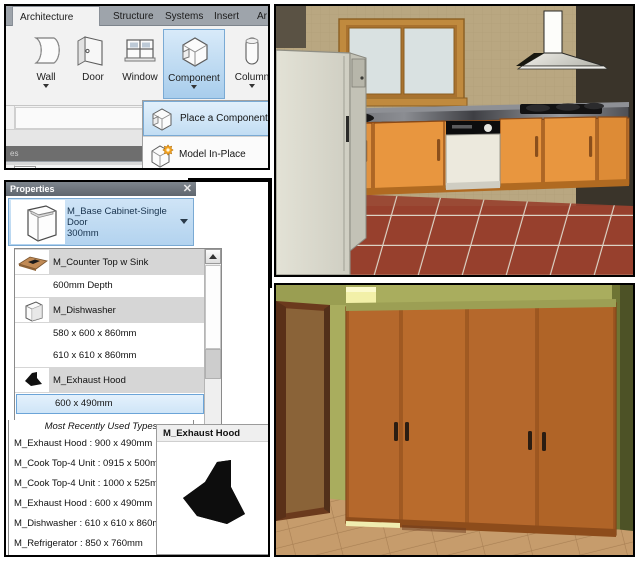  Describe the element at coordinates (32, 262) in the screenshot. I see `counter-top-sink-icon` at that location.